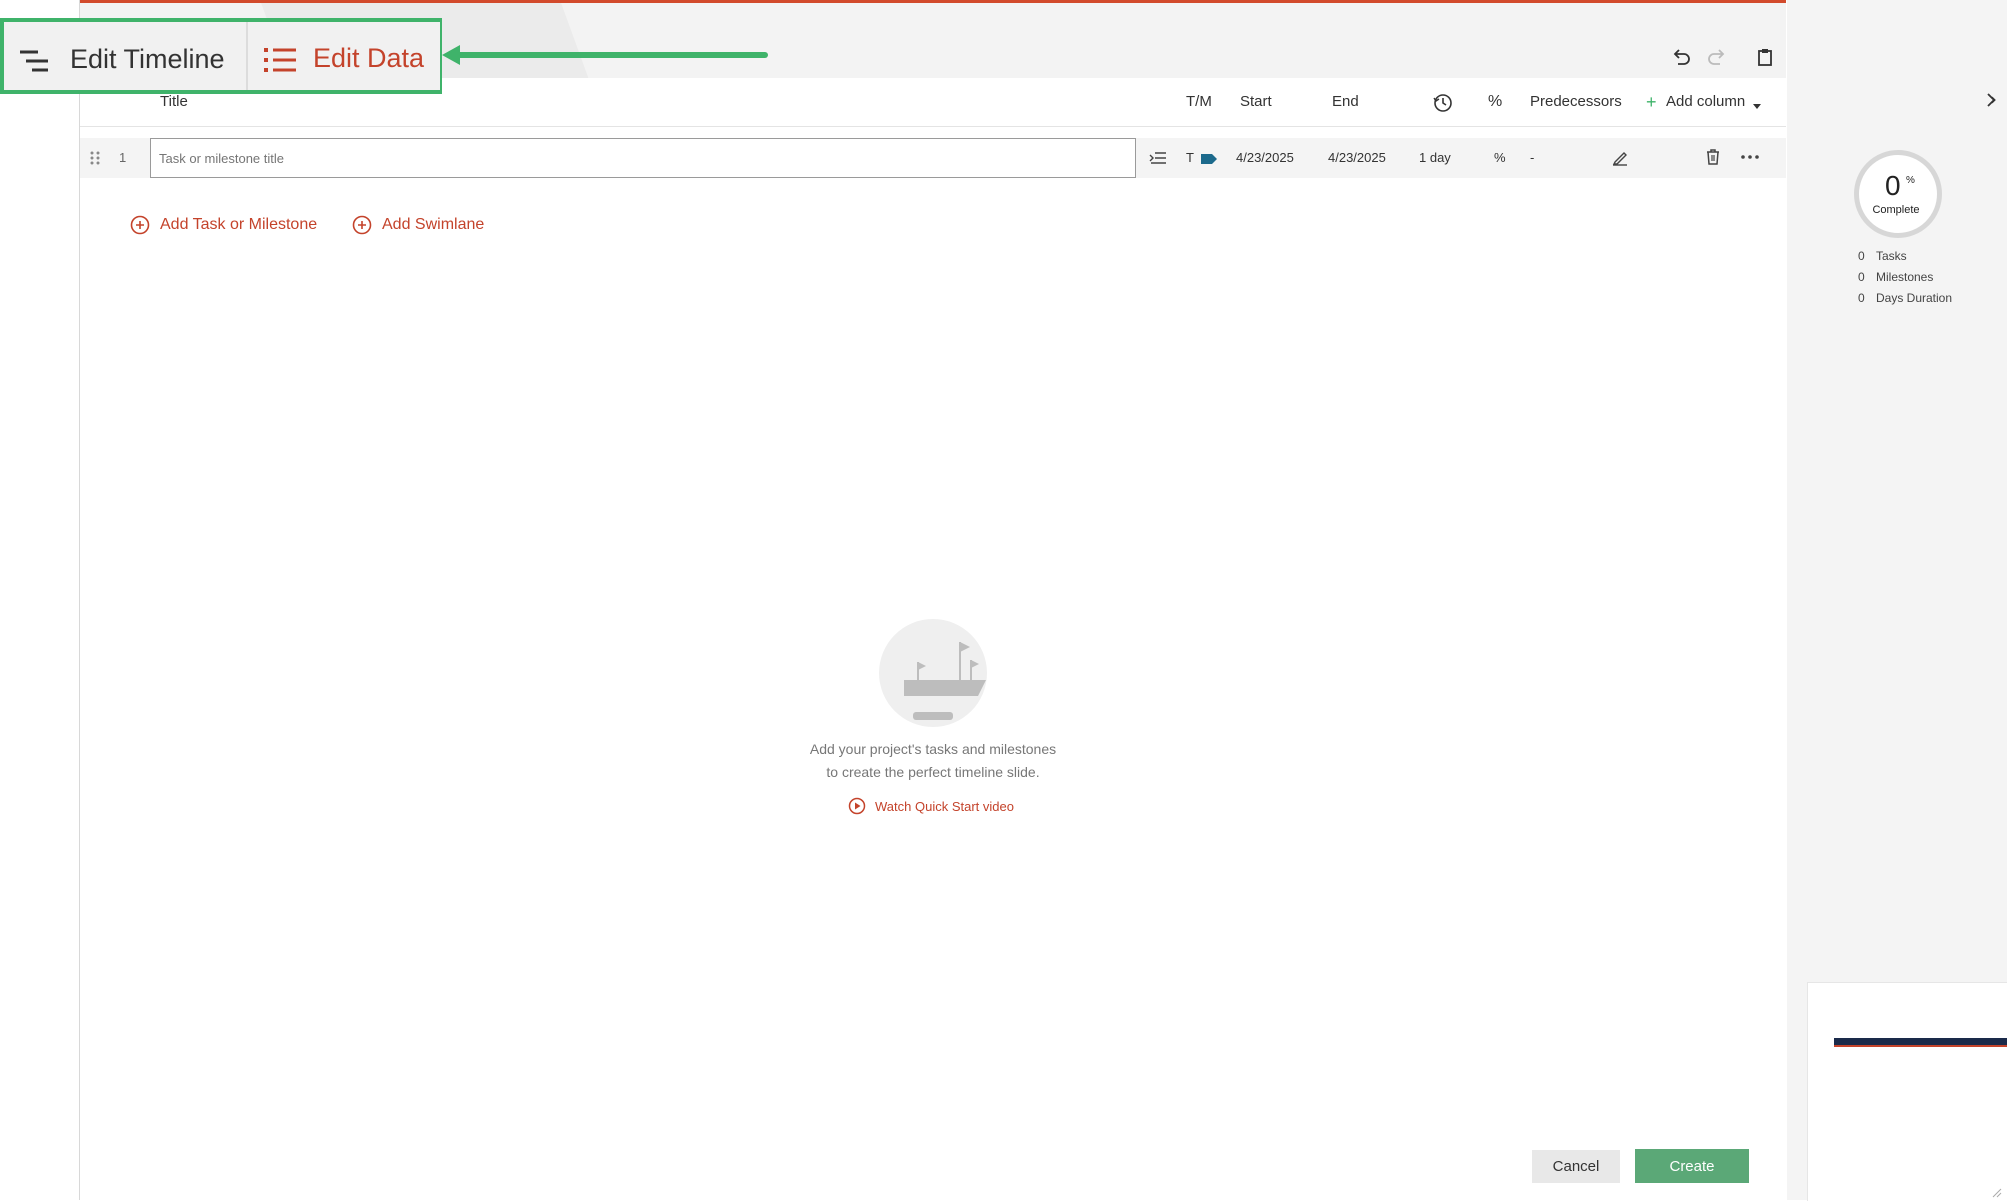 The image size is (2007, 1203). I want to click on delete-row-icon, so click(1713, 157).